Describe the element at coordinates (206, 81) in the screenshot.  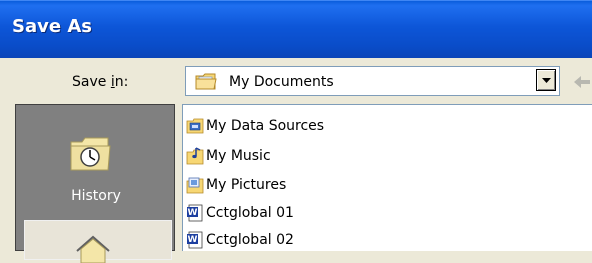
I see `my-documents-folder-icon` at that location.